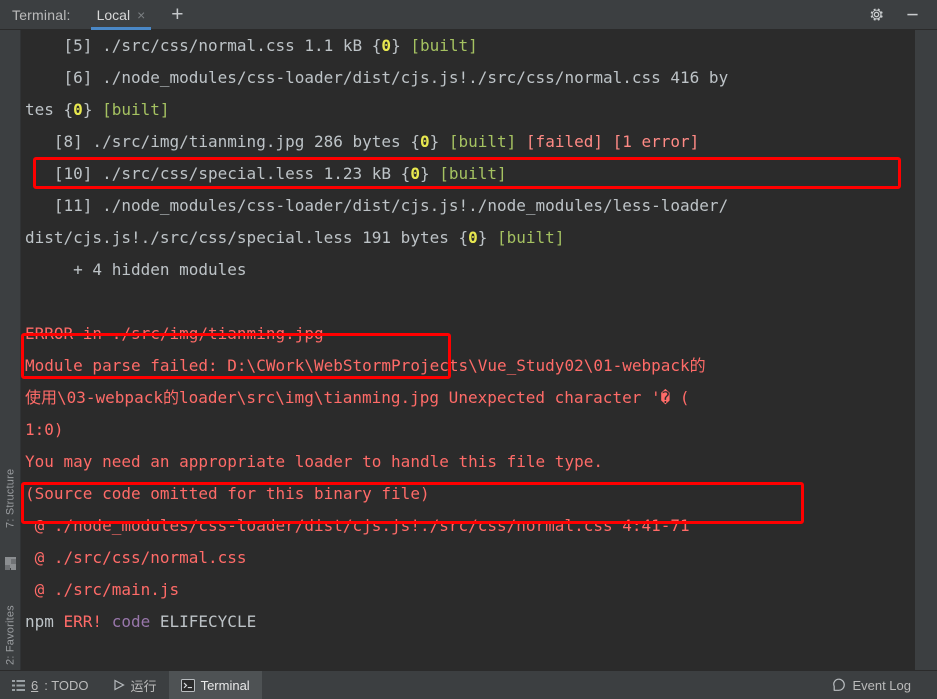  What do you see at coordinates (136, 557) in the screenshot?
I see `terminal-text-span: @ ./src/css/normal.css` at bounding box center [136, 557].